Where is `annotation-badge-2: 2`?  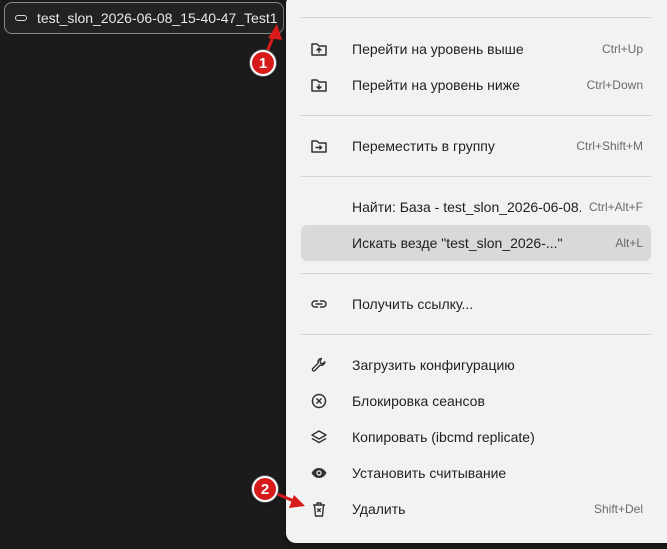 annotation-badge-2: 2 is located at coordinates (265, 489).